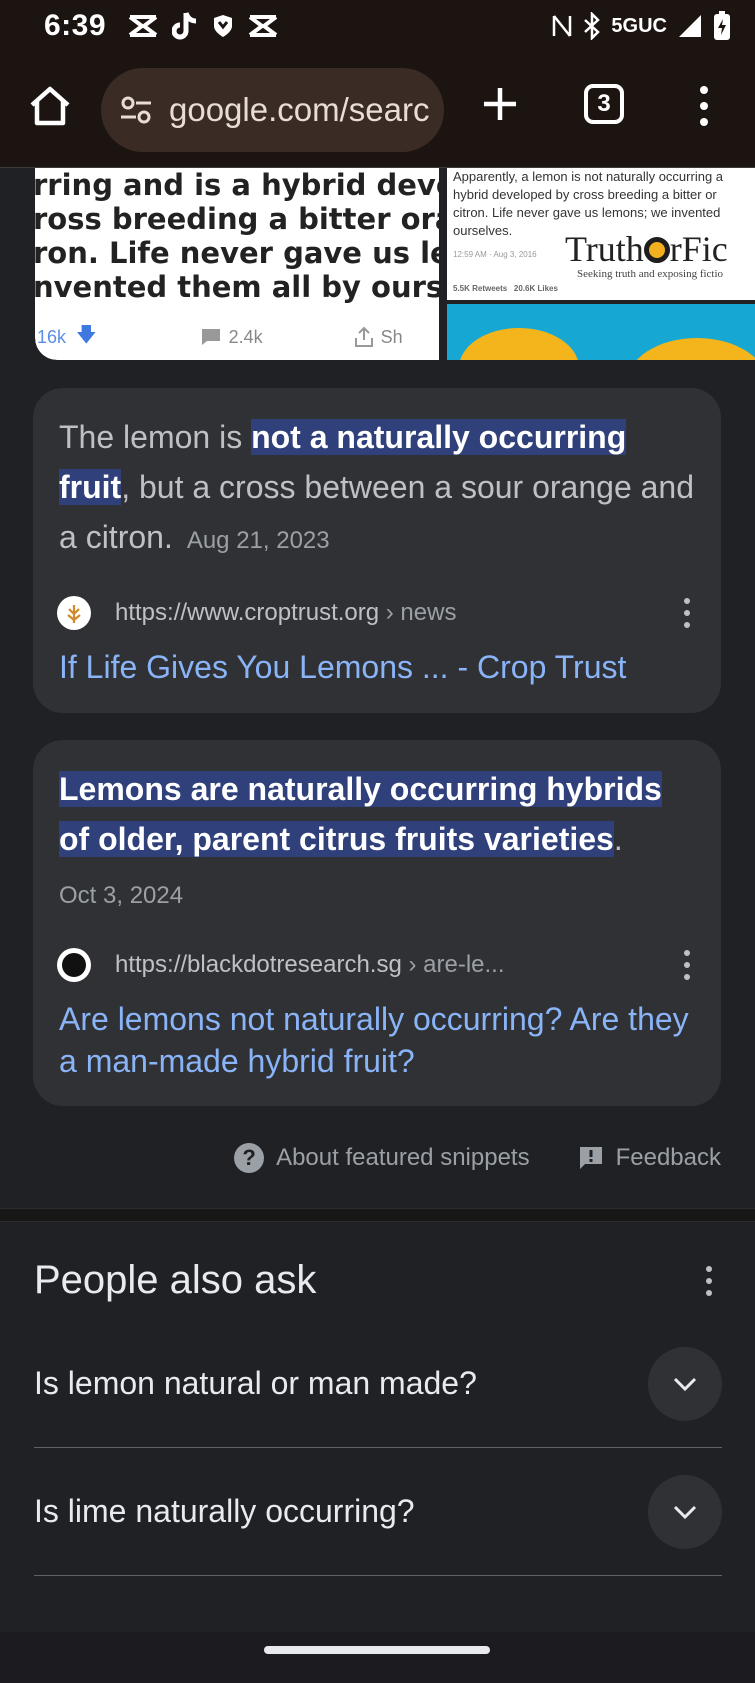 The image size is (755, 1683). Describe the element at coordinates (505, 288) in the screenshot. I see `tweet-engagement: 5.5K Retweets 20.6K Likes` at that location.